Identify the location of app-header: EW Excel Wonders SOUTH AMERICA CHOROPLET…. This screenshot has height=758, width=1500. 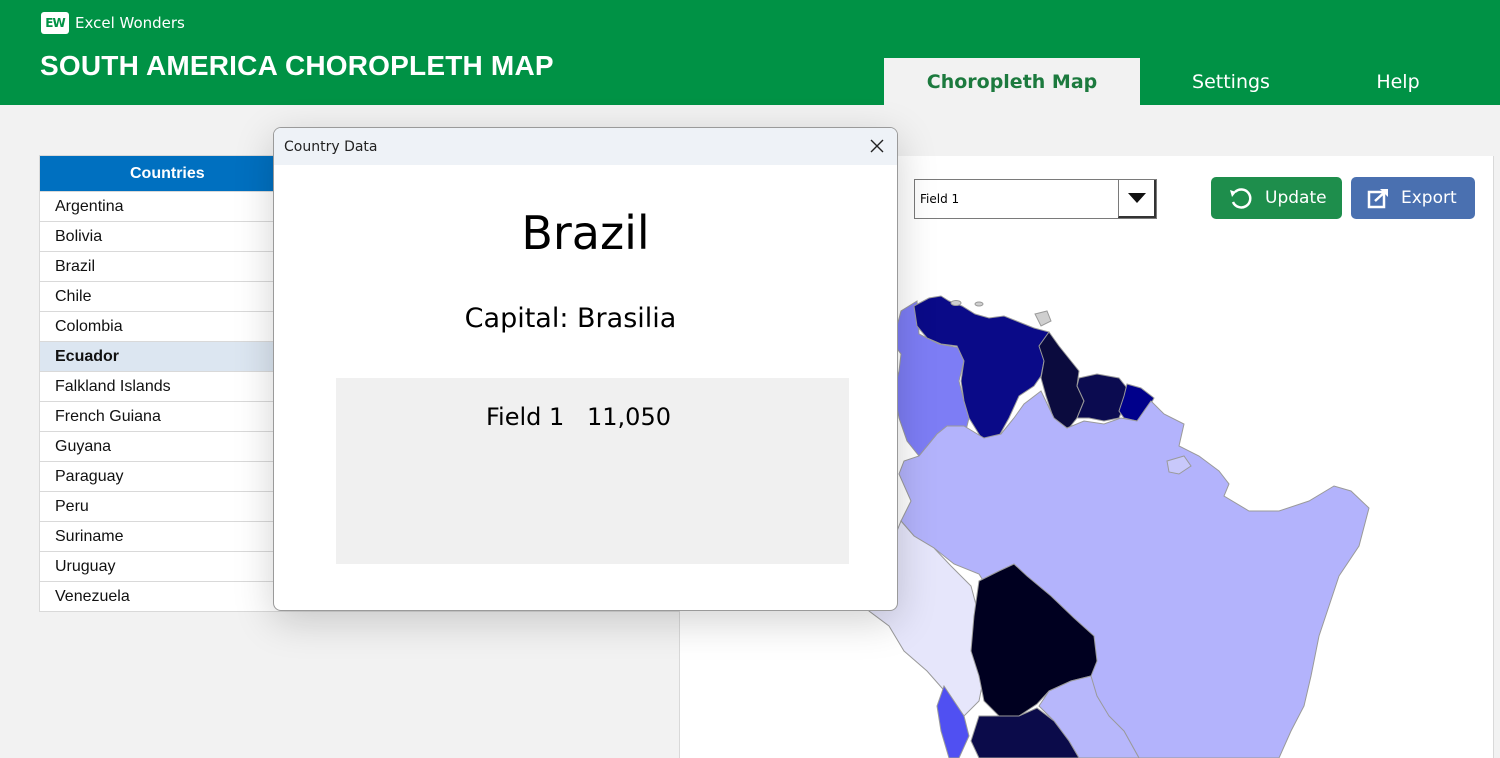
(750, 52).